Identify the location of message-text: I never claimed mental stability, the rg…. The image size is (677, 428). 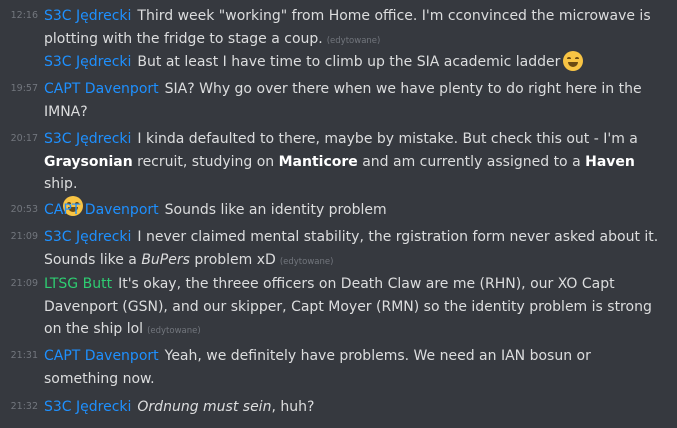
(351, 248).